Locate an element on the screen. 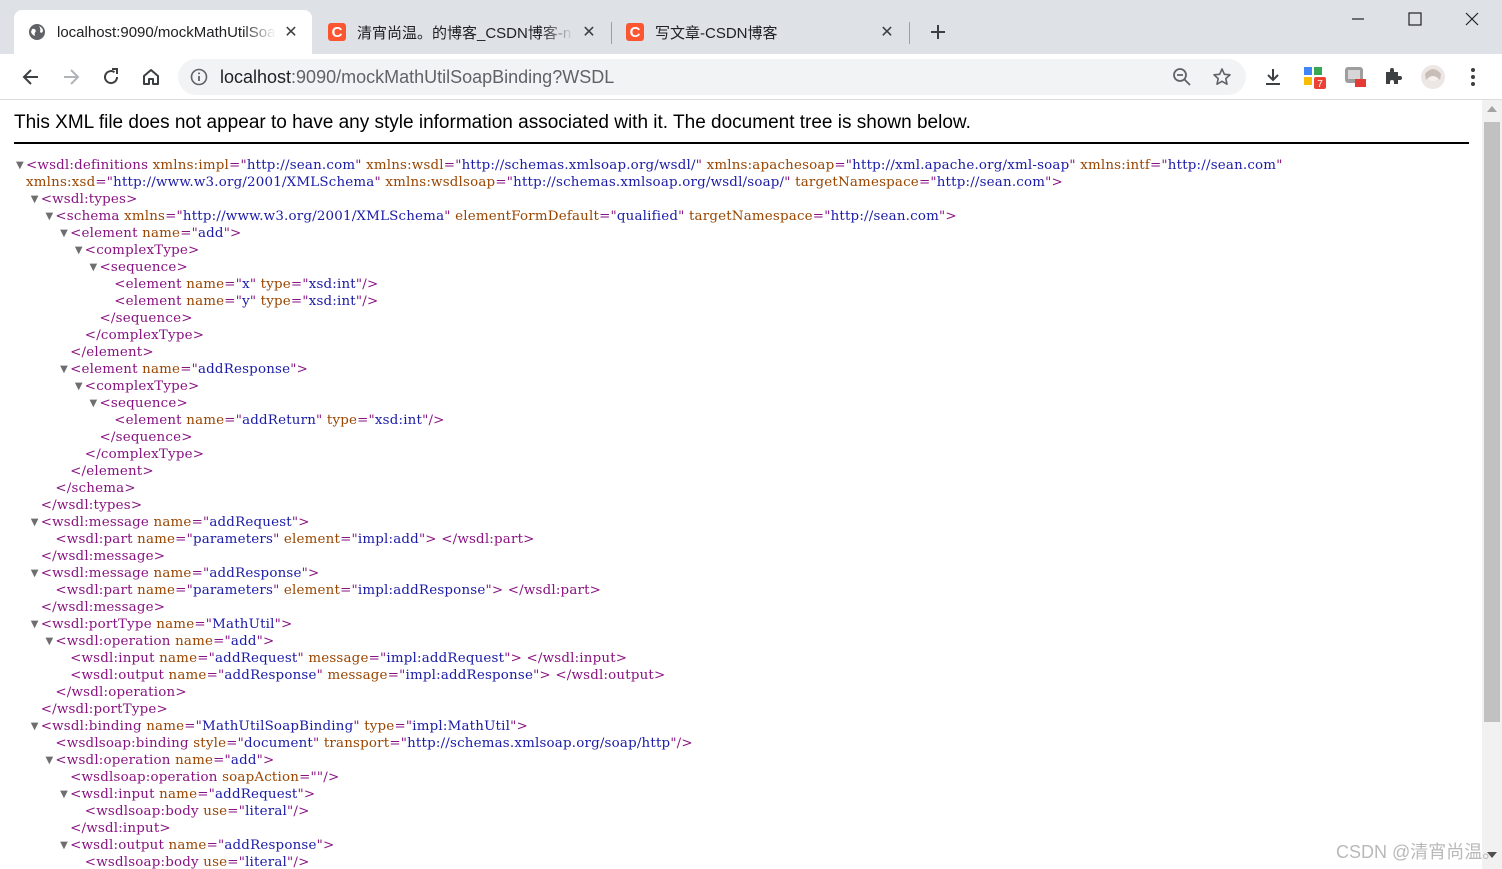 Image resolution: width=1502 pixels, height=869 pixels. tab-write-article: C 写文章-CSDN博客 ✕ is located at coordinates (760, 32).